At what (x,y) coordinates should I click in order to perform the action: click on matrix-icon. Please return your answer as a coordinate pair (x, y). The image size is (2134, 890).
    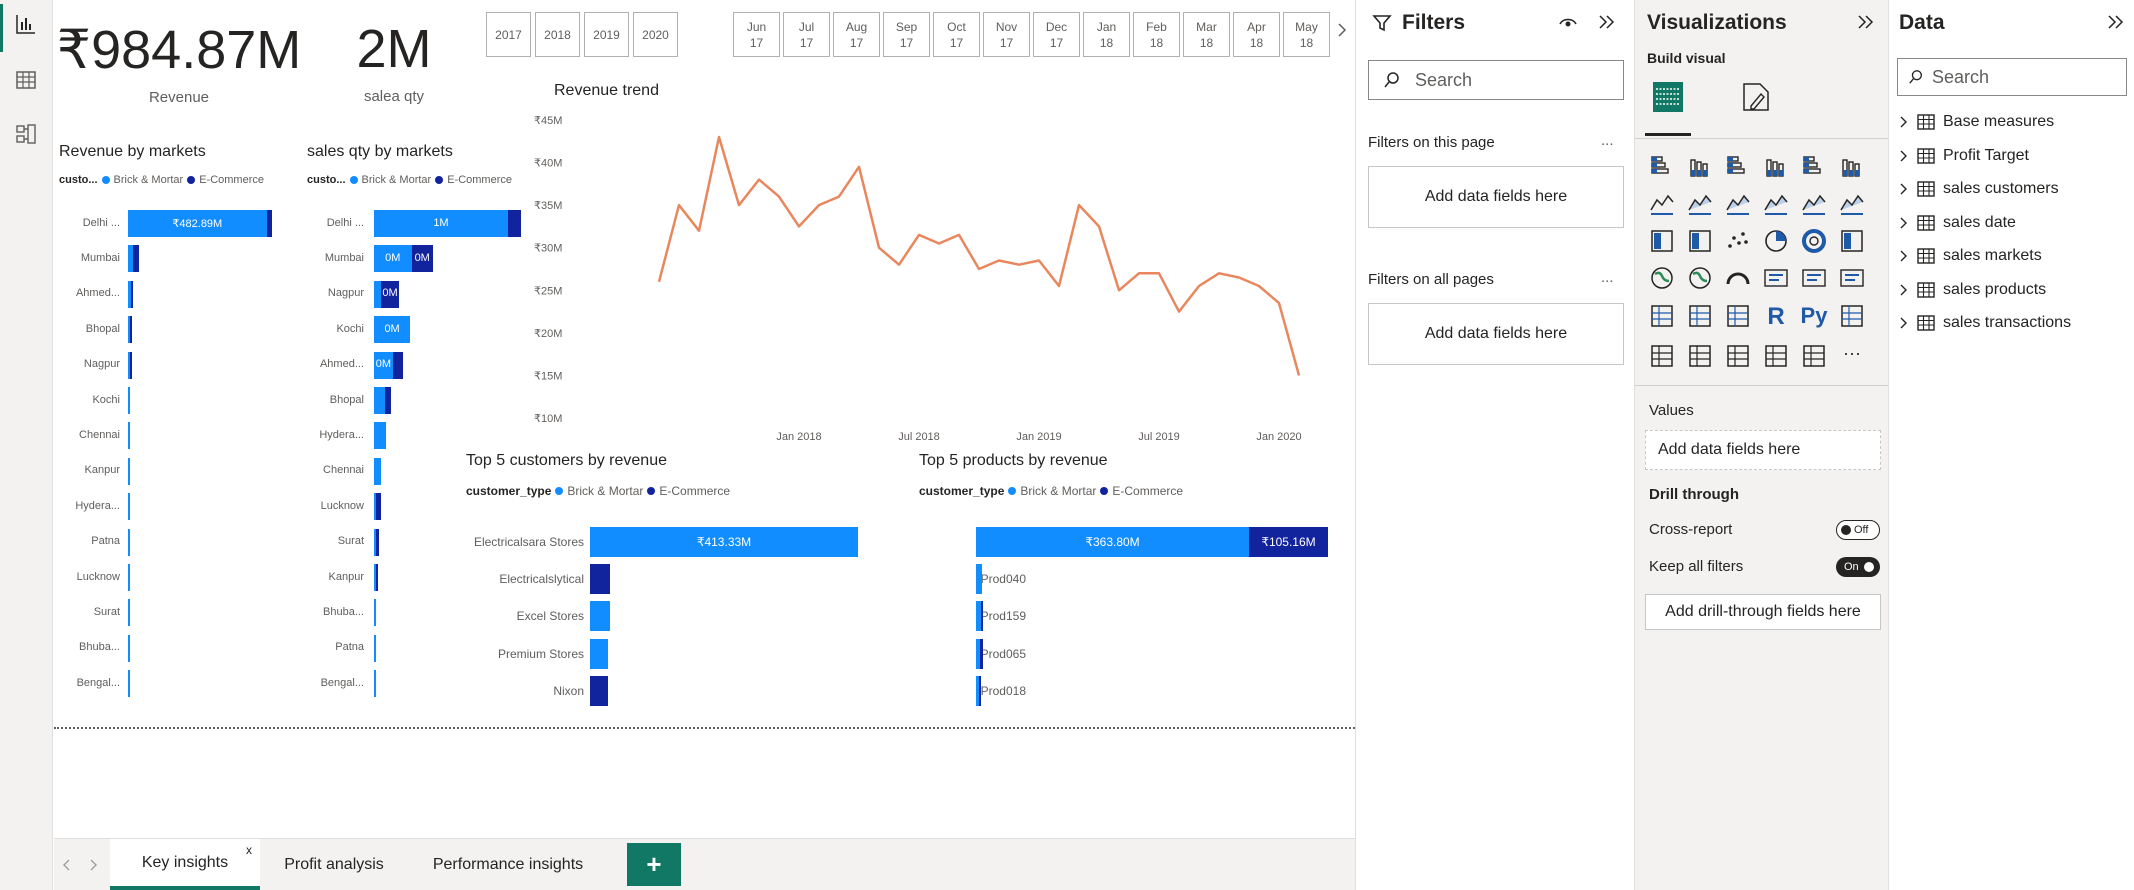
    Looking at the image, I should click on (1738, 316).